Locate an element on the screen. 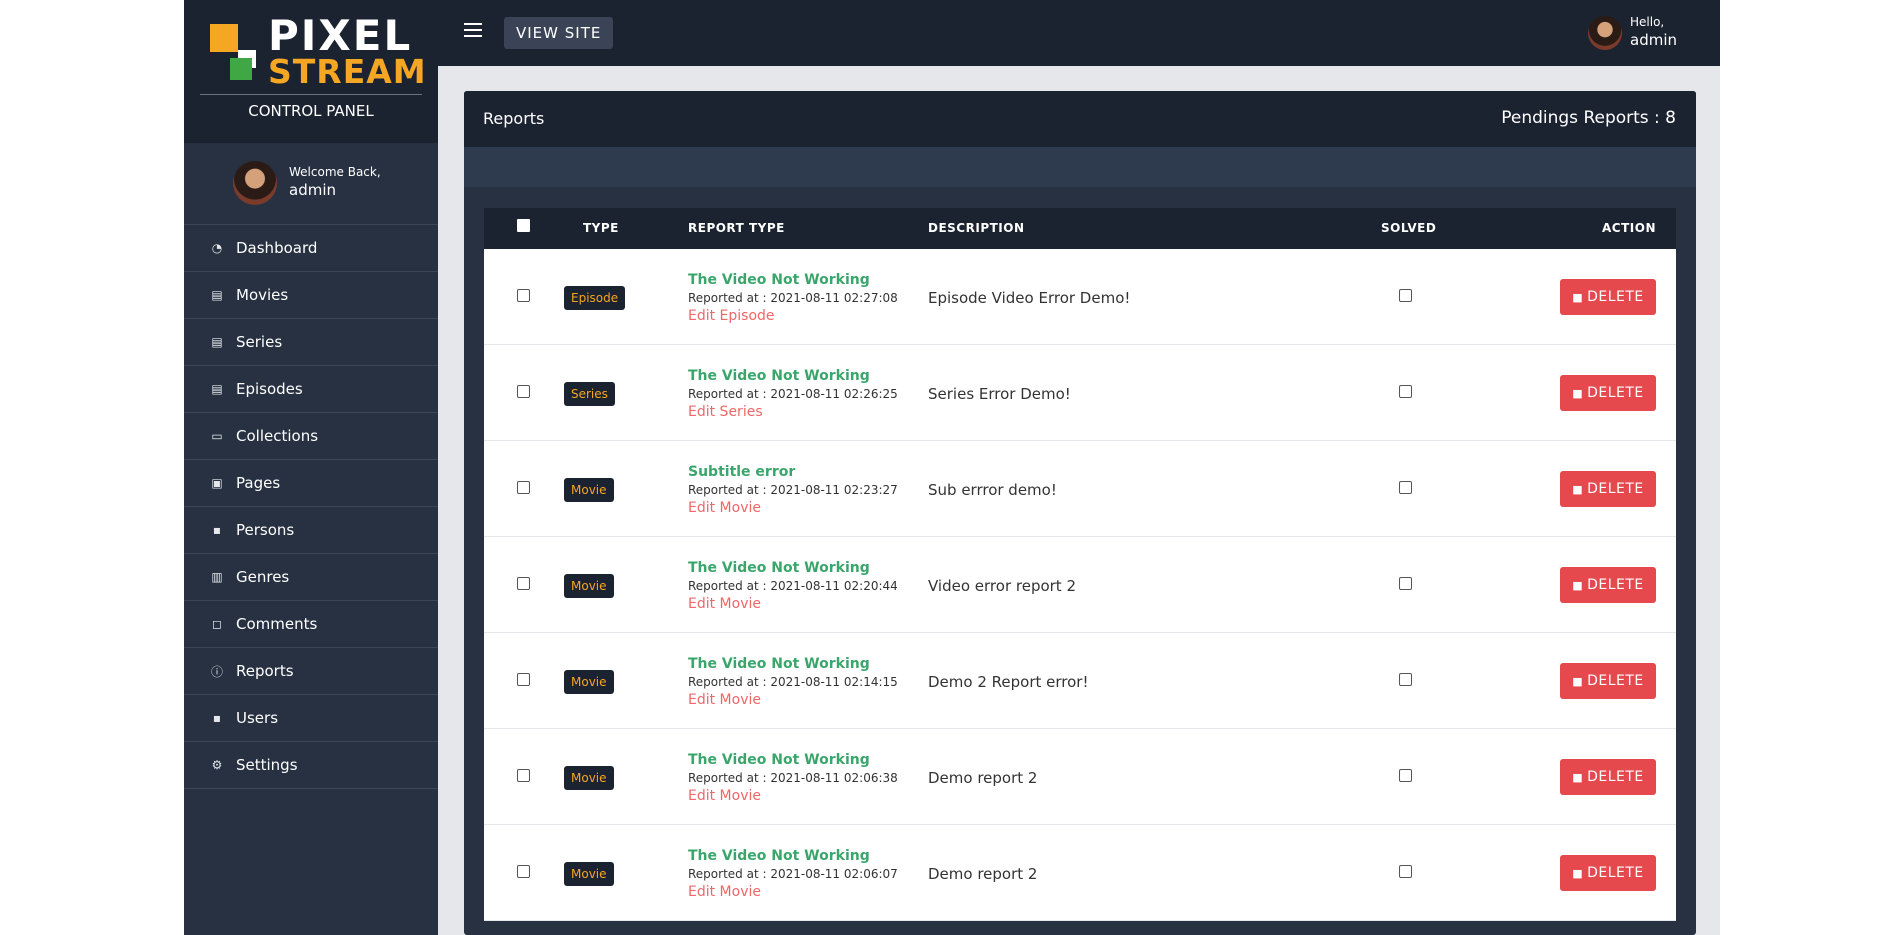 This screenshot has width=1899, height=935. sidebar-item-users: ▪ Users is located at coordinates (311, 718).